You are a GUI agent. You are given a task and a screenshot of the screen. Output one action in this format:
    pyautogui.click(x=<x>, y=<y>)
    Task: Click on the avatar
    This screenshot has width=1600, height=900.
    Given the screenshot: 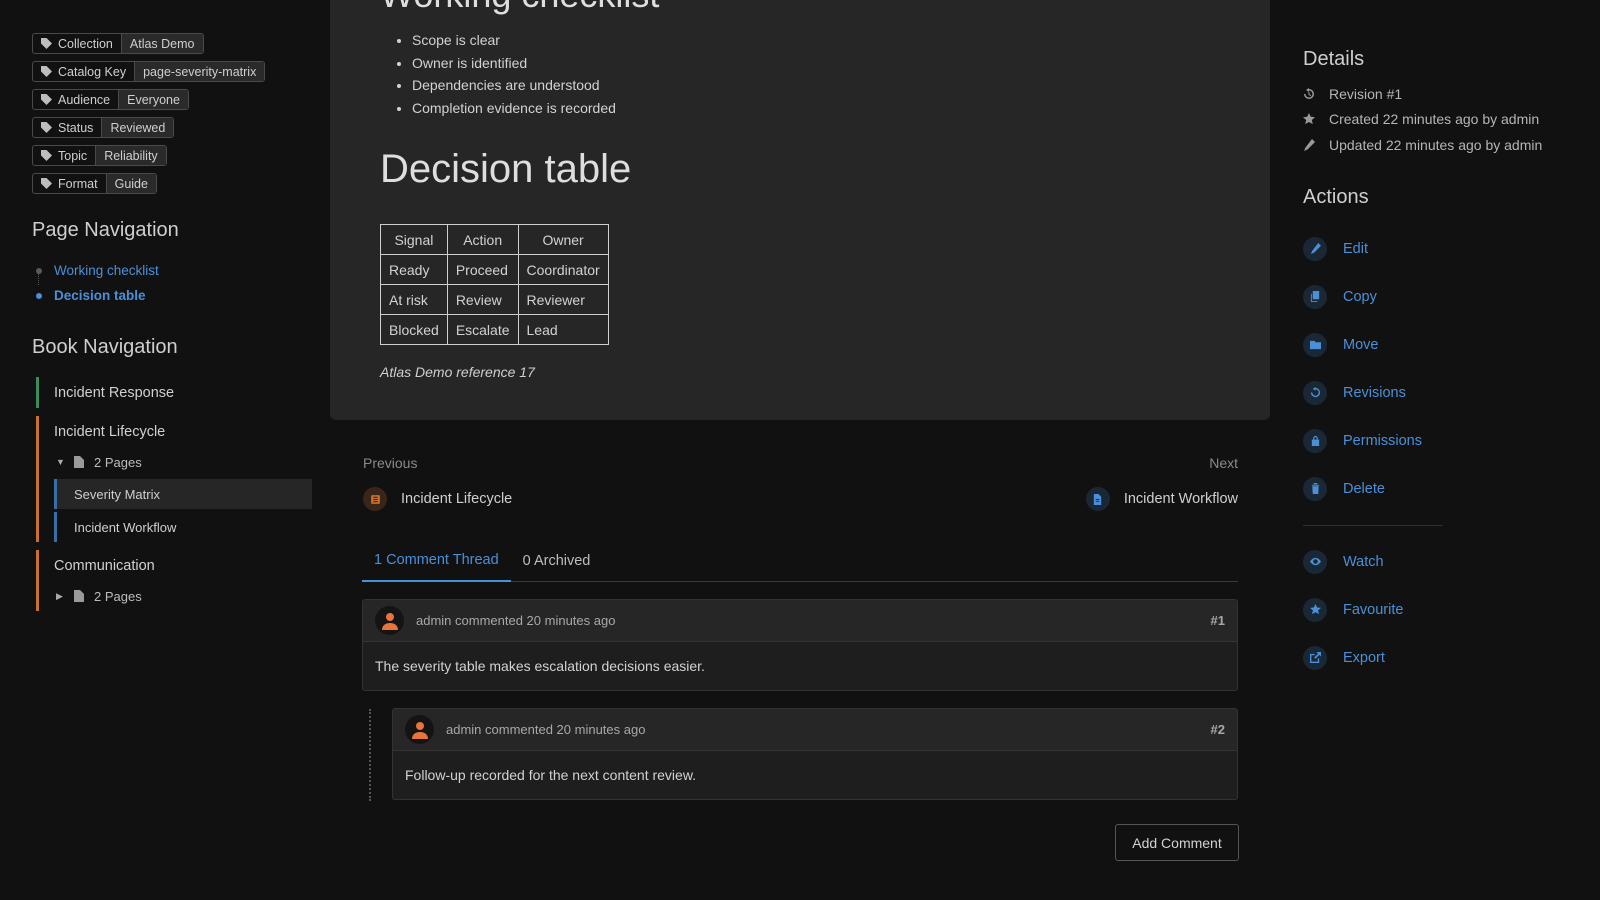 What is the action you would take?
    pyautogui.click(x=389, y=620)
    